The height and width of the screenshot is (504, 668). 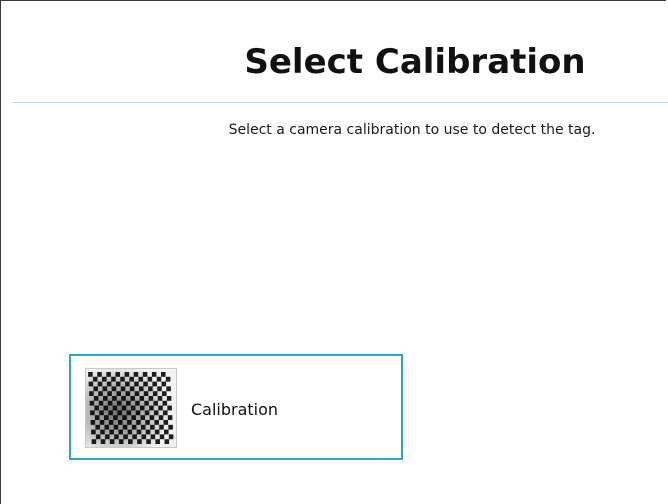 I want to click on title-divider, so click(x=340, y=102).